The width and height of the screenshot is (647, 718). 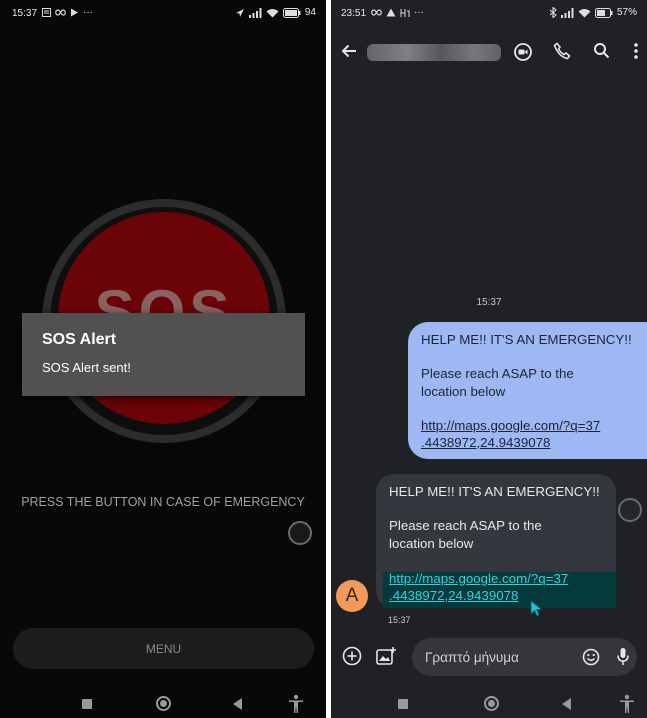 I want to click on conversation-timestamp: 15:37, so click(x=489, y=302).